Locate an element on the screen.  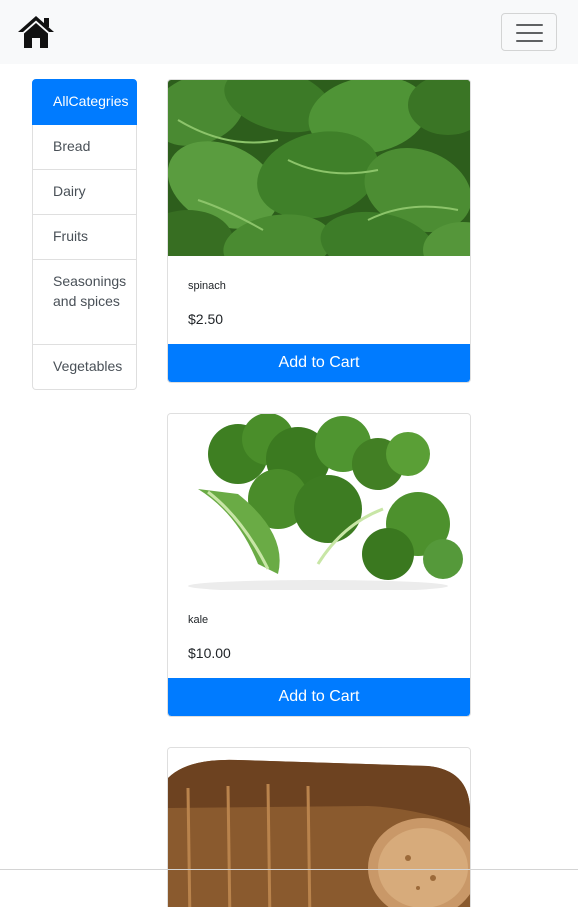
home-icon is located at coordinates (36, 32).